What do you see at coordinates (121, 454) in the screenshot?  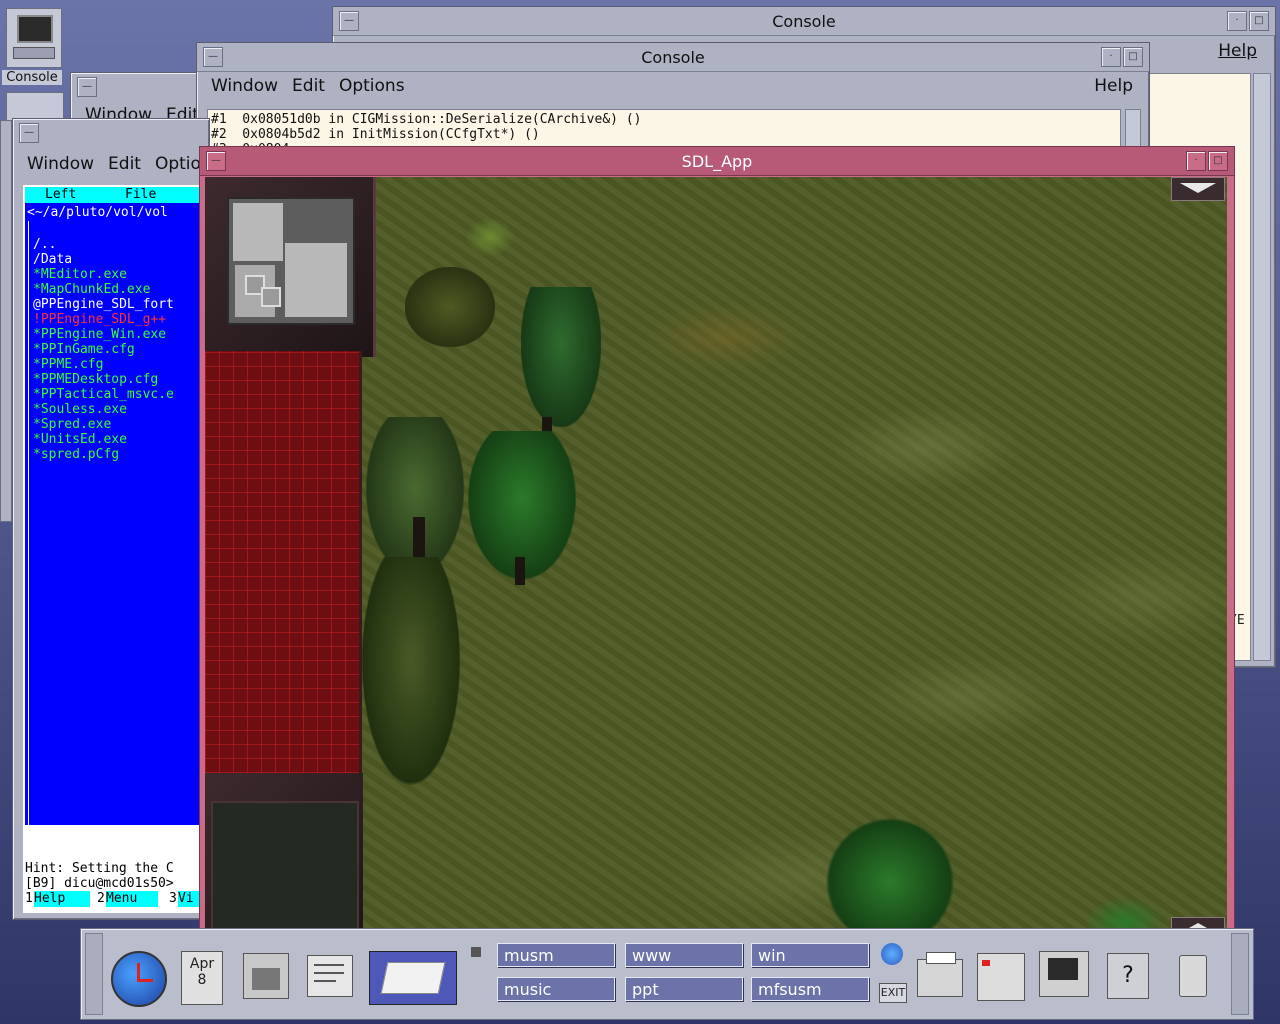 I see `file-list-item: *spred.pCfg` at bounding box center [121, 454].